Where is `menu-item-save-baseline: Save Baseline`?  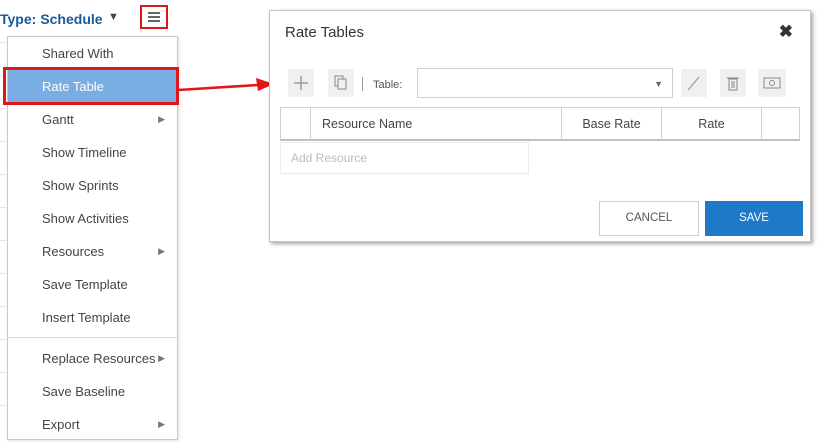 menu-item-save-baseline: Save Baseline is located at coordinates (92, 391).